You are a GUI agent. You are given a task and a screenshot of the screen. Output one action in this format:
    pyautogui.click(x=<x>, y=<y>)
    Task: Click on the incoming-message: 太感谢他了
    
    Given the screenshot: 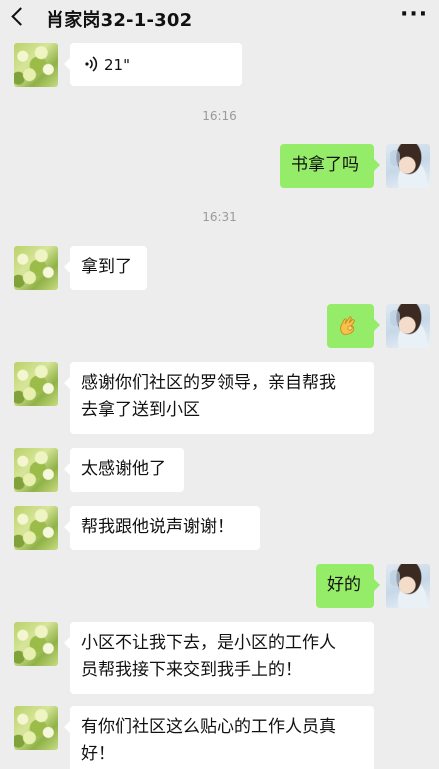 What is the action you would take?
    pyautogui.click(x=124, y=470)
    